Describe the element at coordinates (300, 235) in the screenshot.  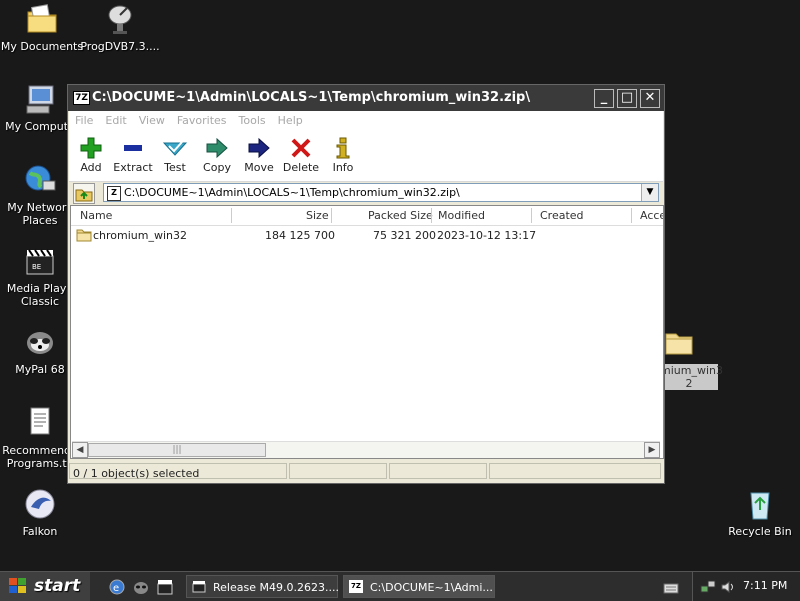
I see `cell-size: 184 125 700` at that location.